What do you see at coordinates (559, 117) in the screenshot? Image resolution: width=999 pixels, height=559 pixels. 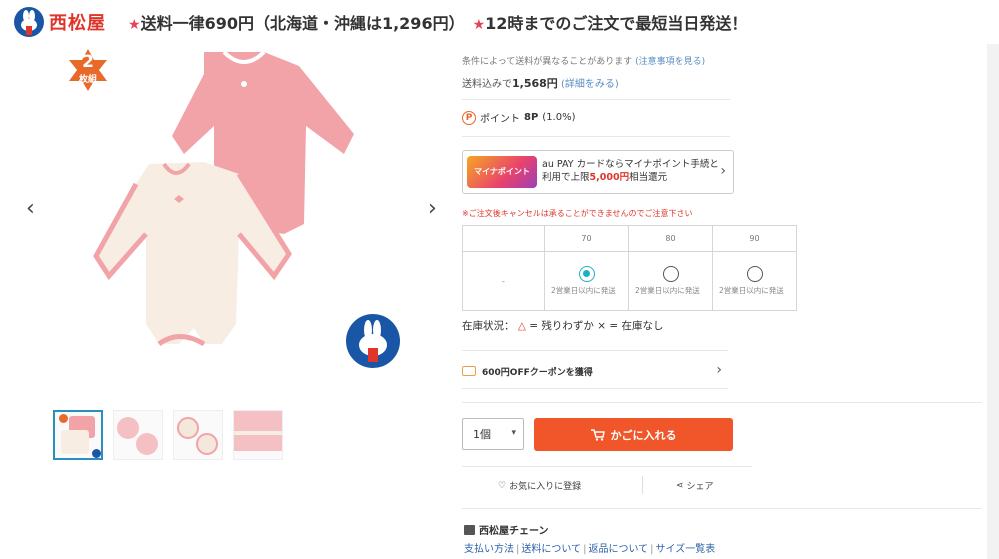 I see `points-rate: (1.0%)` at bounding box center [559, 117].